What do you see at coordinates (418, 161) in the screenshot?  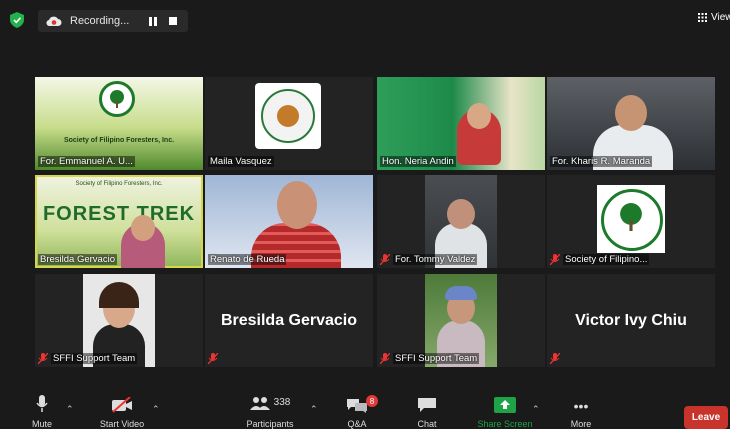 I see `participant-name: Hon. Neria Andin` at bounding box center [418, 161].